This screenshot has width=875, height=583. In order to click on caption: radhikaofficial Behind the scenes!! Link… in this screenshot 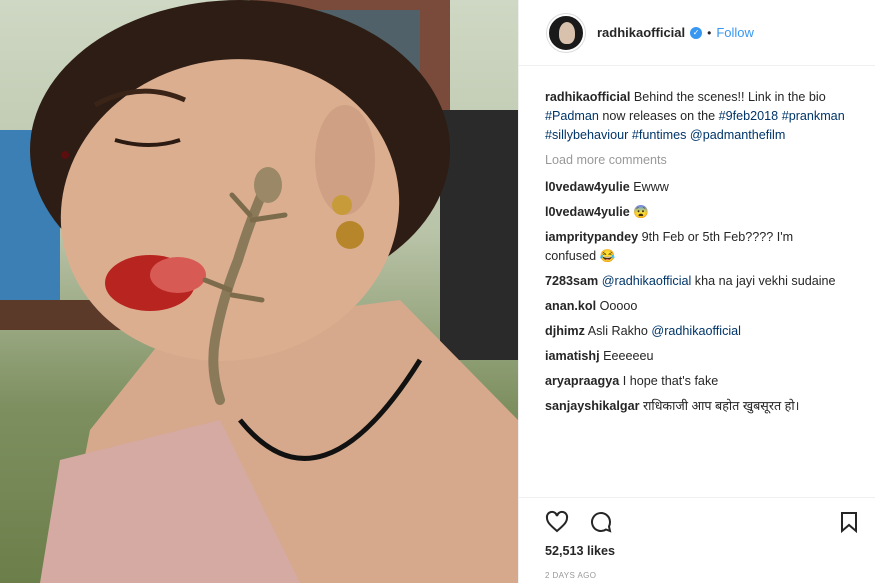, I will do `click(695, 116)`.